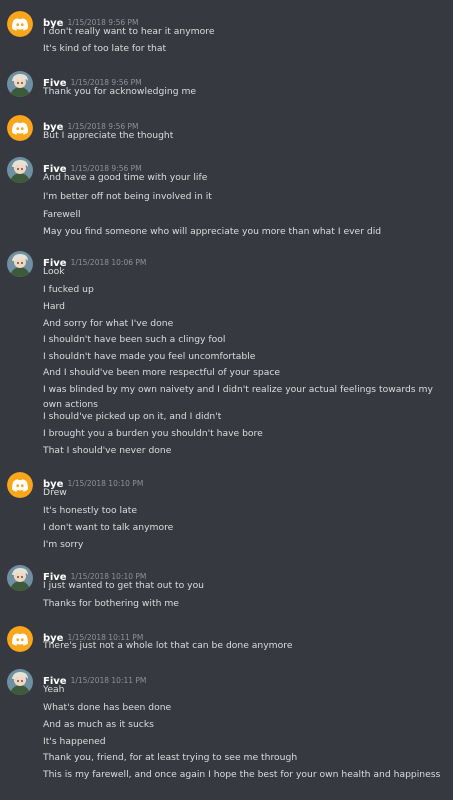 The height and width of the screenshot is (800, 453). Describe the element at coordinates (129, 31) in the screenshot. I see `message-text: I don't really want to hear it anymore` at that location.